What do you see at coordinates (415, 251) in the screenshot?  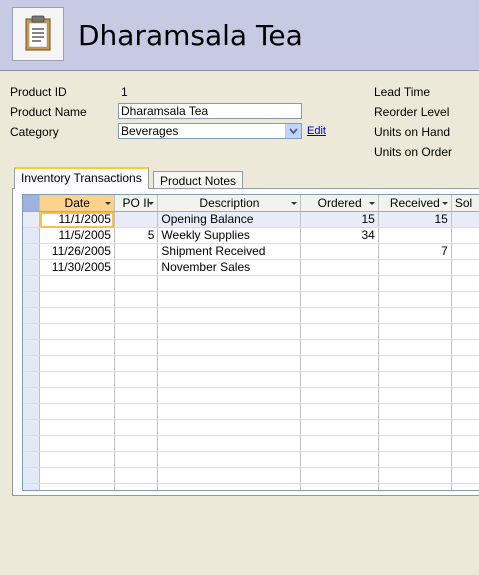 I see `received-cell: 7` at bounding box center [415, 251].